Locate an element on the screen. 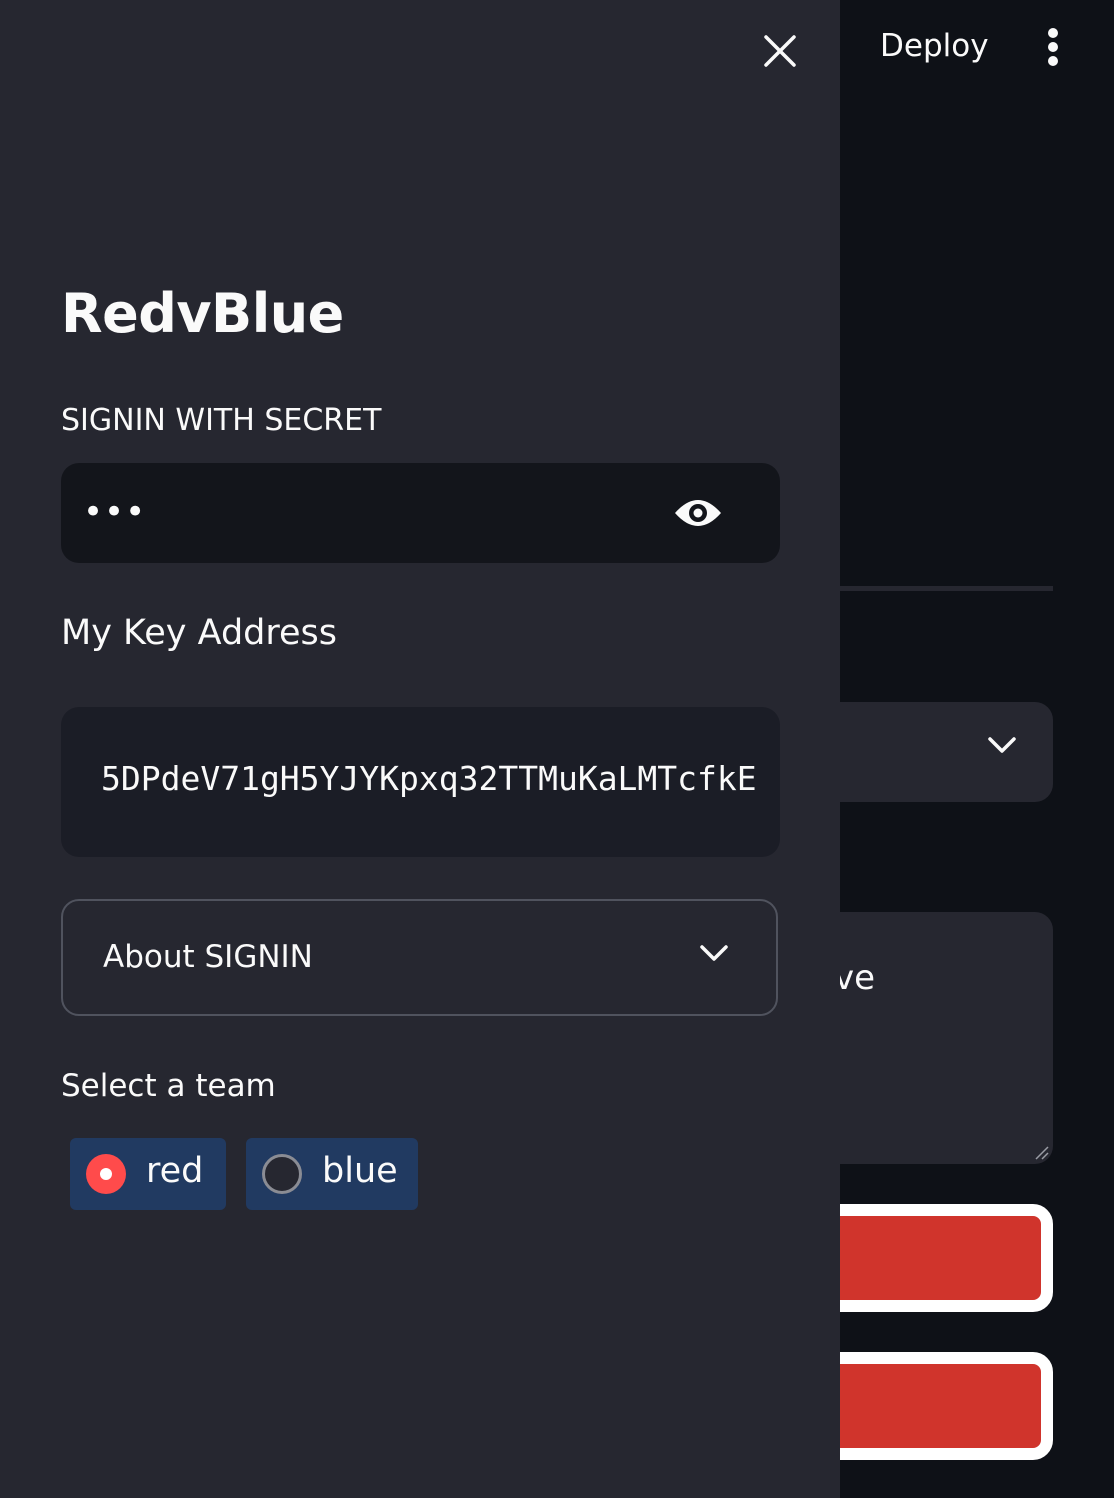 This screenshot has width=1114, height=1498. radio-label-red: red is located at coordinates (175, 1171).